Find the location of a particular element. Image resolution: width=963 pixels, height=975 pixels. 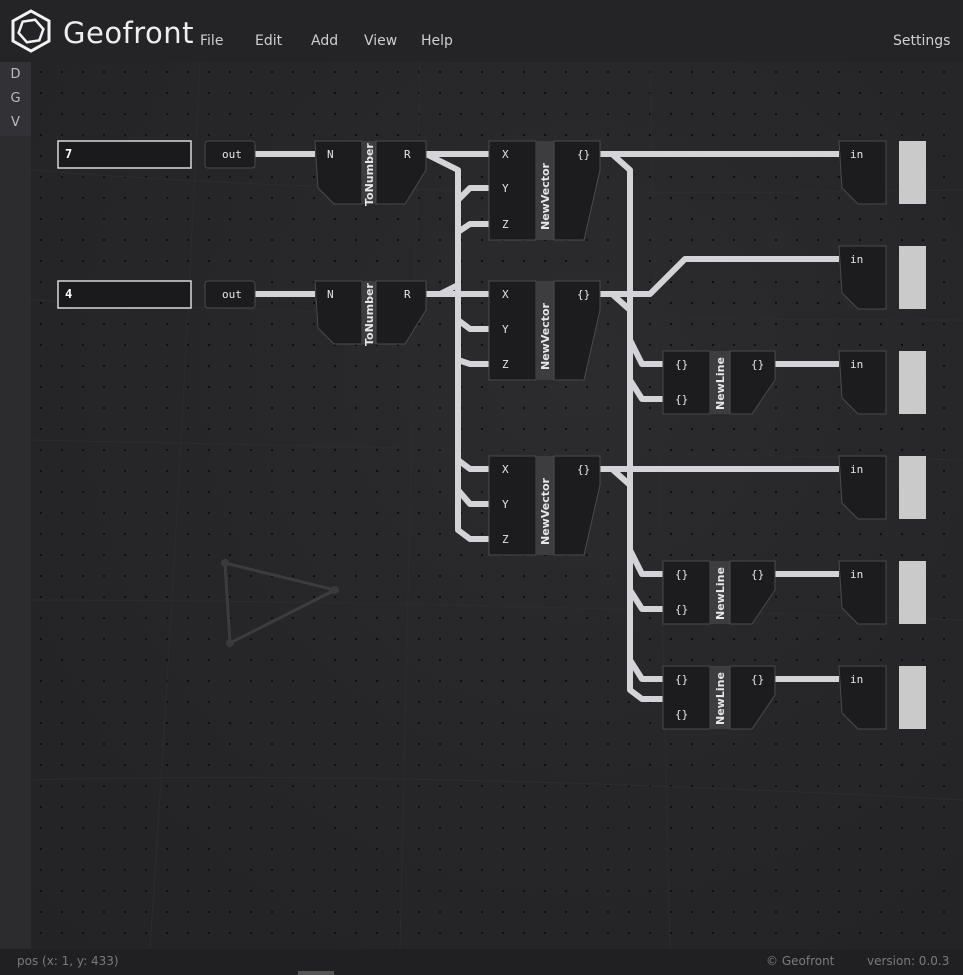

number-input-value: 4 is located at coordinates (68, 294).